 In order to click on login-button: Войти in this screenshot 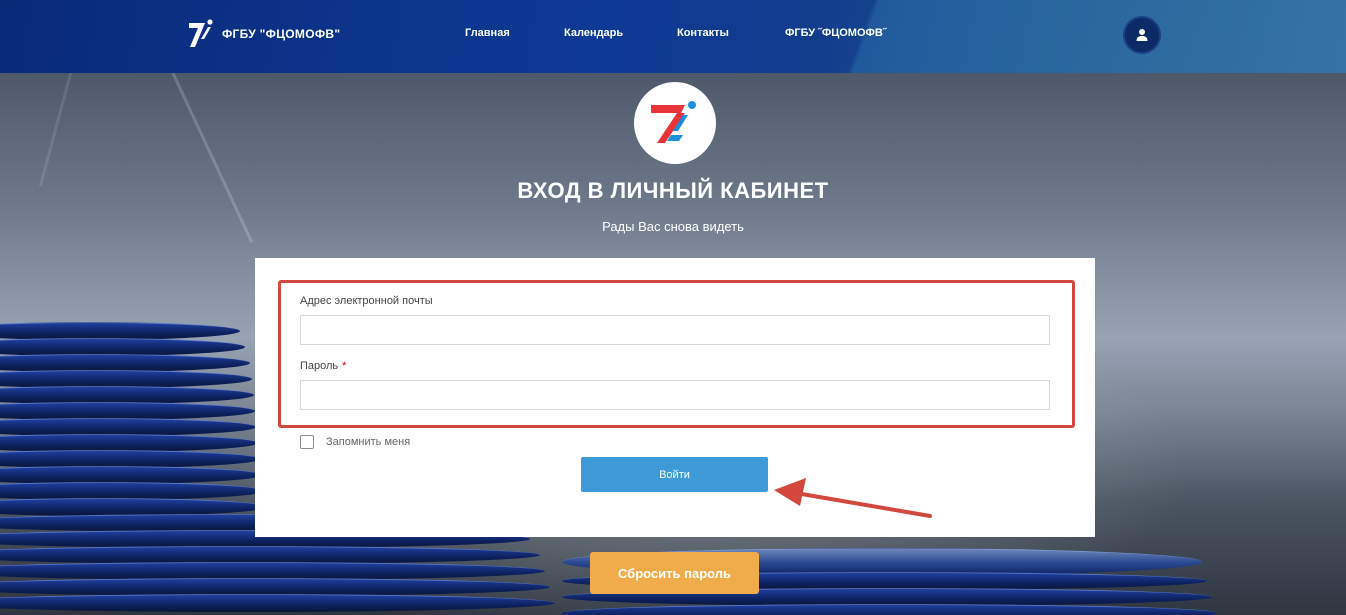, I will do `click(674, 474)`.